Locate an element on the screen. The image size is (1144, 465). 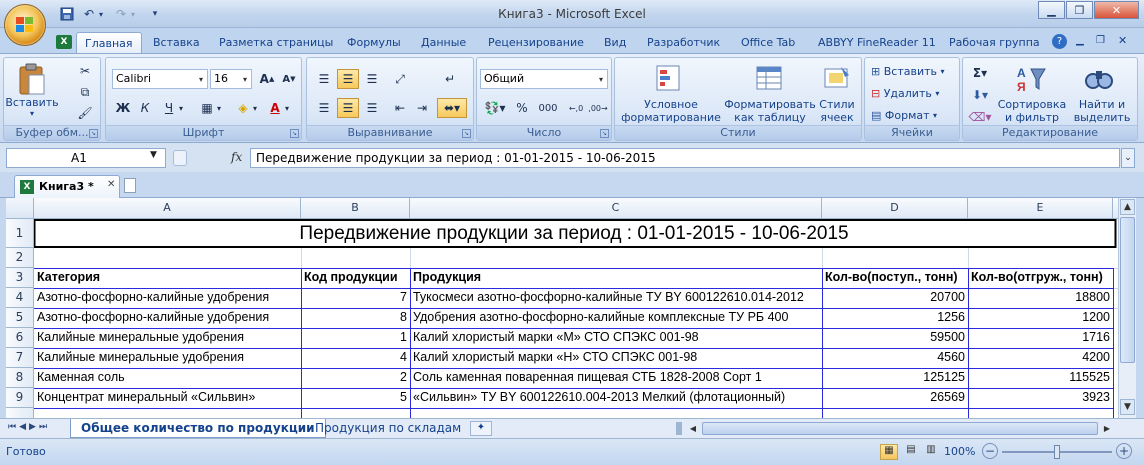
percent-button: % is located at coordinates (522, 108).